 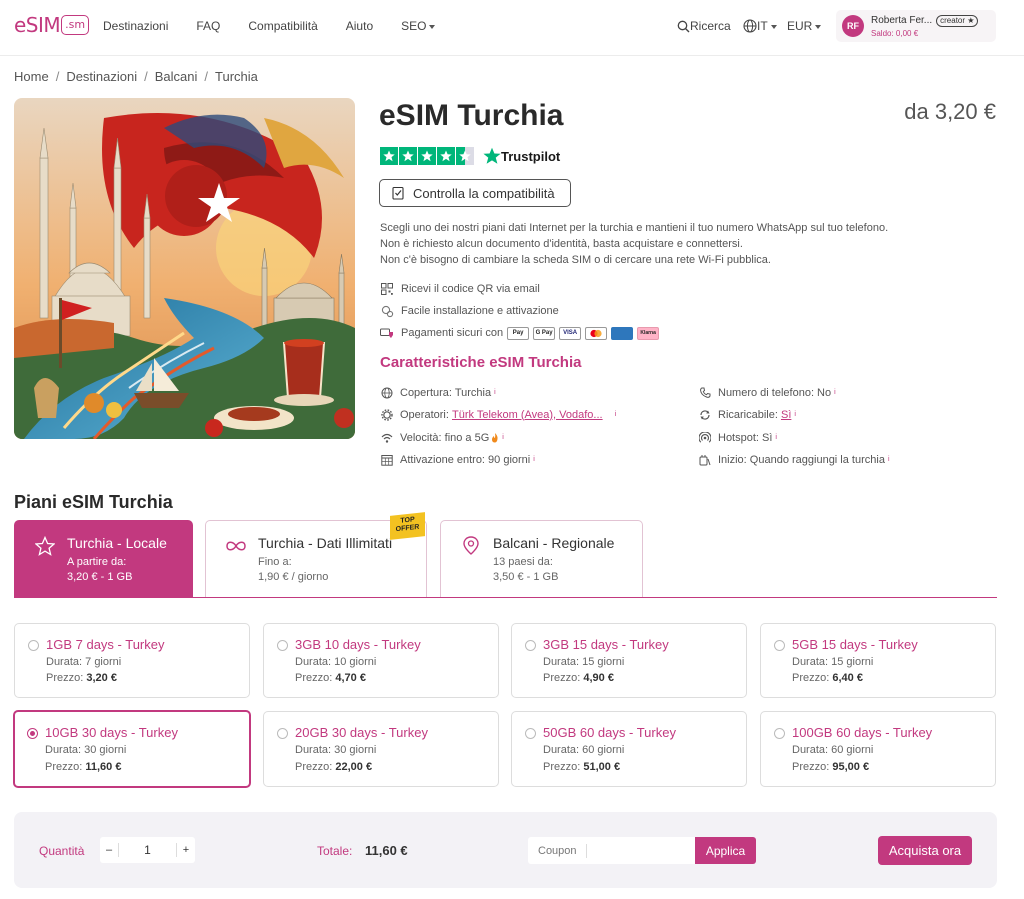 What do you see at coordinates (386, 437) in the screenshot?
I see `signal-icon` at bounding box center [386, 437].